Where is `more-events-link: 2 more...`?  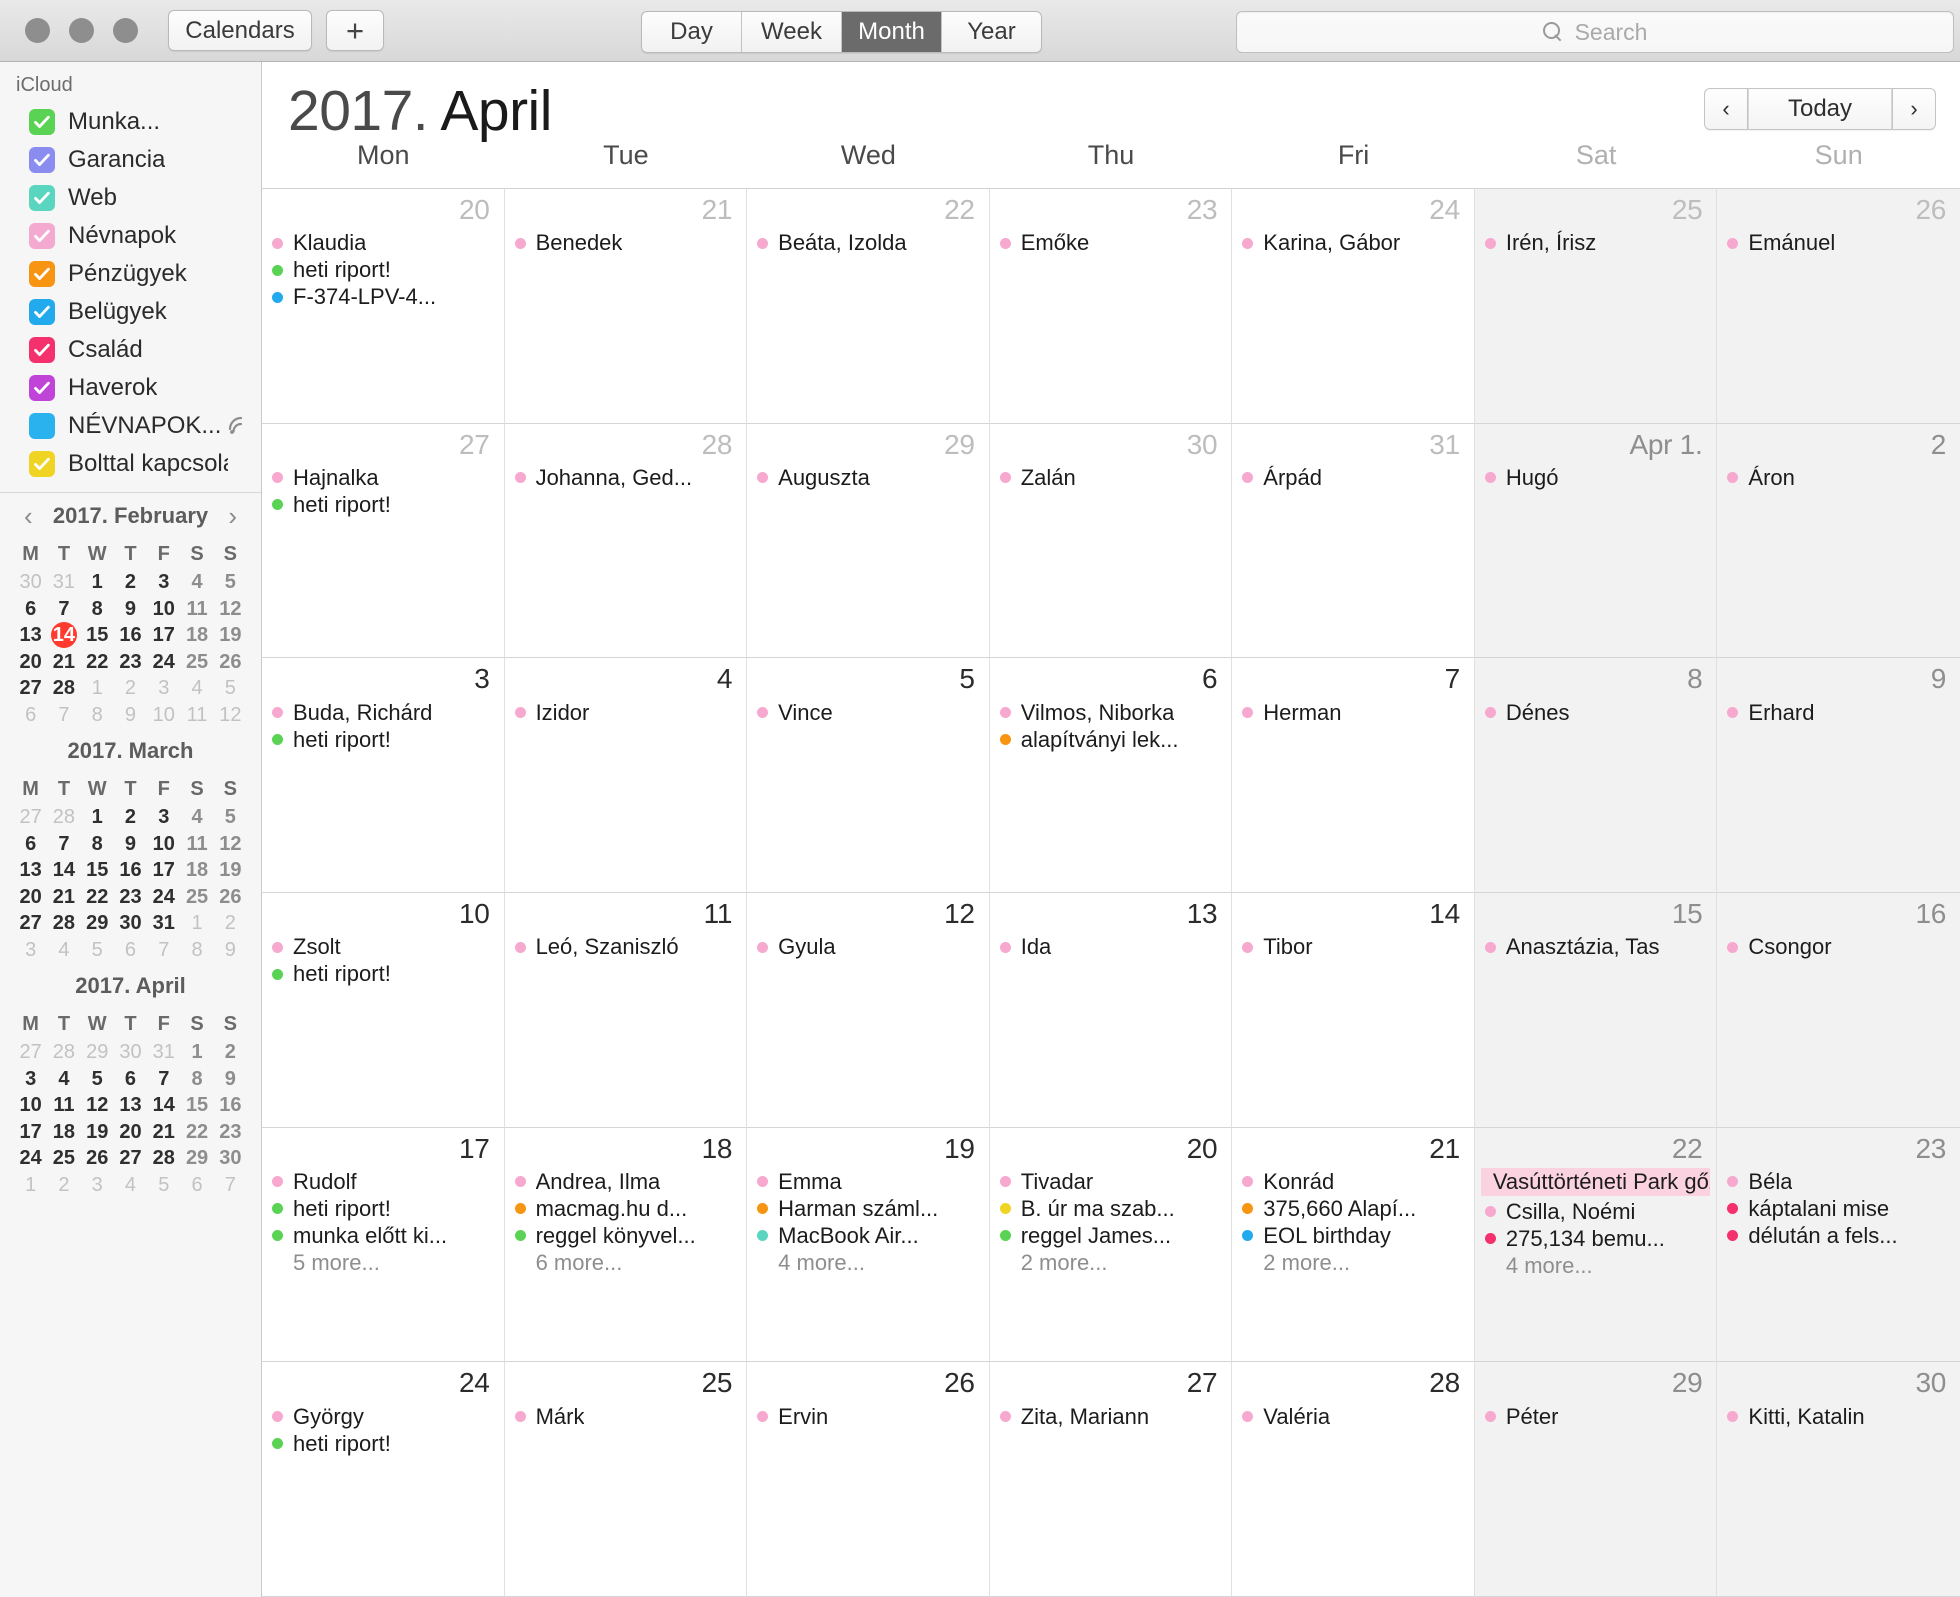
more-events-link: 2 more... is located at coordinates (1113, 1262).